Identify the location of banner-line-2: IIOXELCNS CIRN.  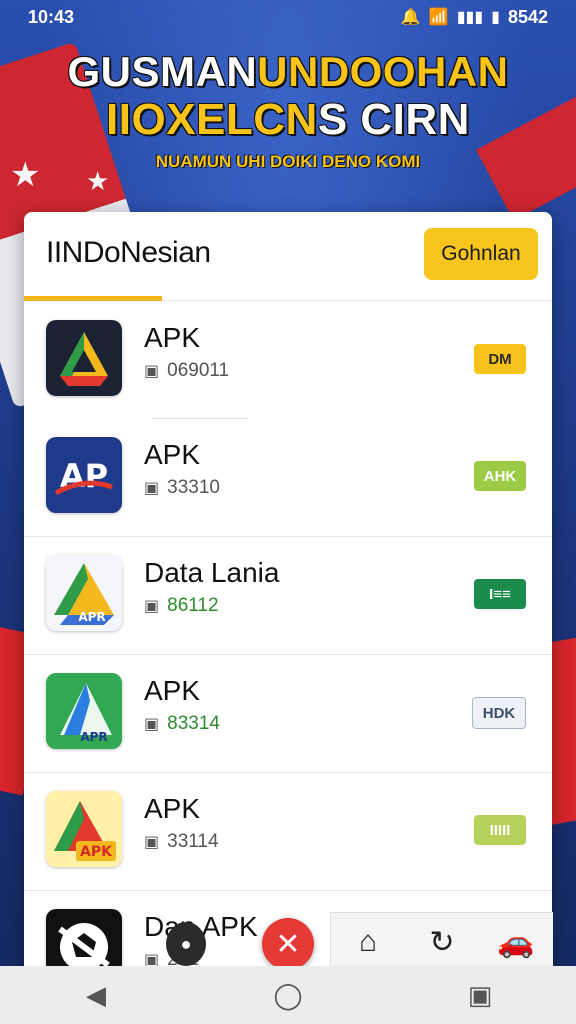
(288, 119).